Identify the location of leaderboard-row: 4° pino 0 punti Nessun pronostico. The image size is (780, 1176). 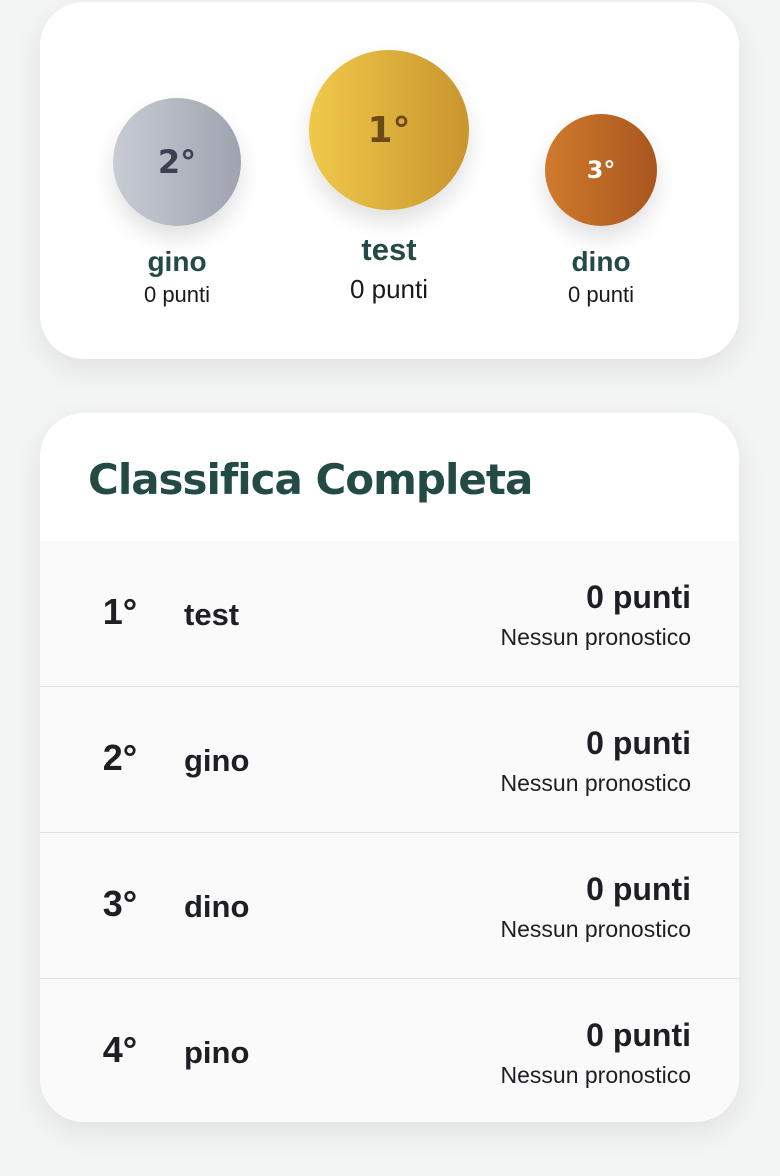
(389, 1050).